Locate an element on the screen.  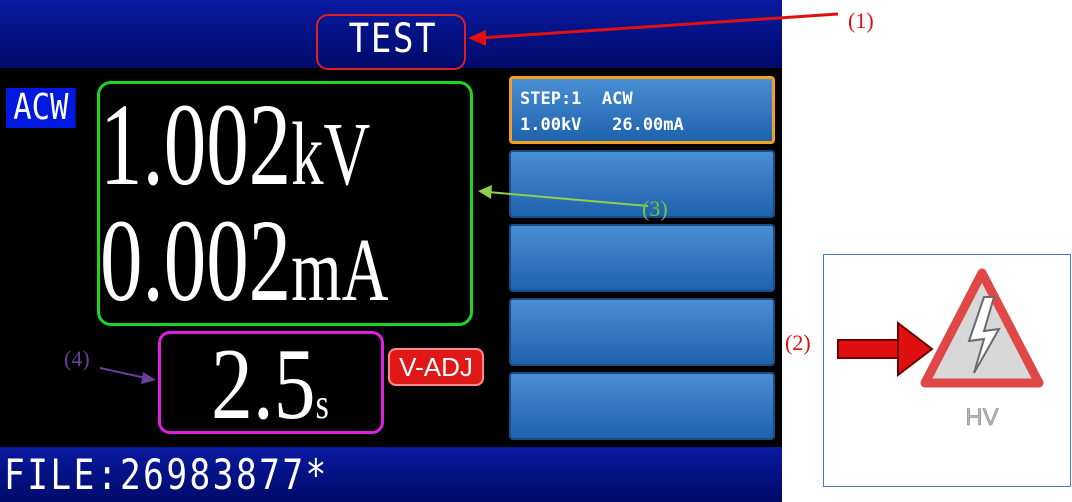
hv-indicator-box: HV is located at coordinates (947, 370).